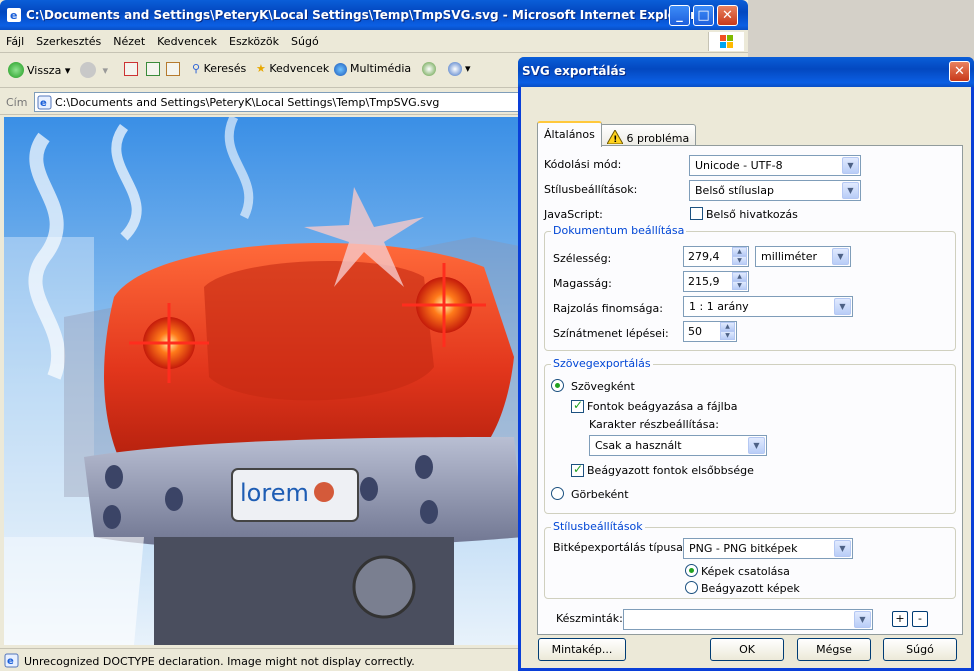  Describe the element at coordinates (608, 308) in the screenshot. I see `precision-label: Rajzolás finomsága:` at that location.